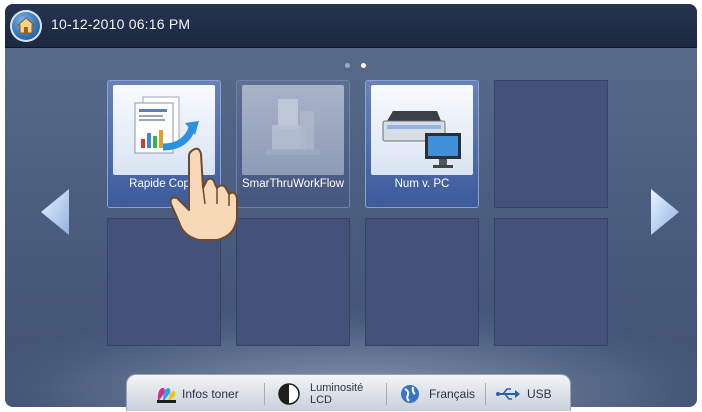 This screenshot has width=702, height=412. I want to click on page-dot-2-active, so click(363, 65).